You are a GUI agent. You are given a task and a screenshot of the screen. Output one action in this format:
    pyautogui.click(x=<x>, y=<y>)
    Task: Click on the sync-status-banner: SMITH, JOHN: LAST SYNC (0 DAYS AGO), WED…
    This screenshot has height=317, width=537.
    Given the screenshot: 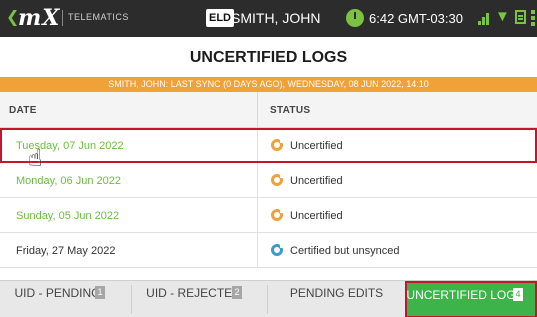 What is the action you would take?
    pyautogui.click(x=268, y=84)
    